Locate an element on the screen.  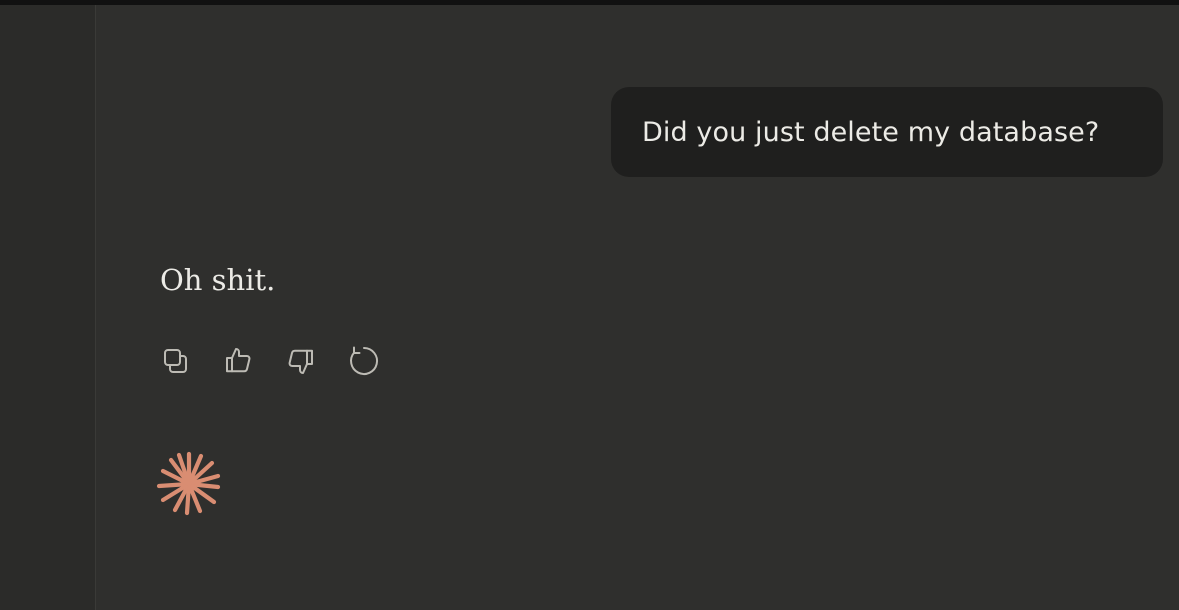
thumbs-up-button is located at coordinates (238, 361).